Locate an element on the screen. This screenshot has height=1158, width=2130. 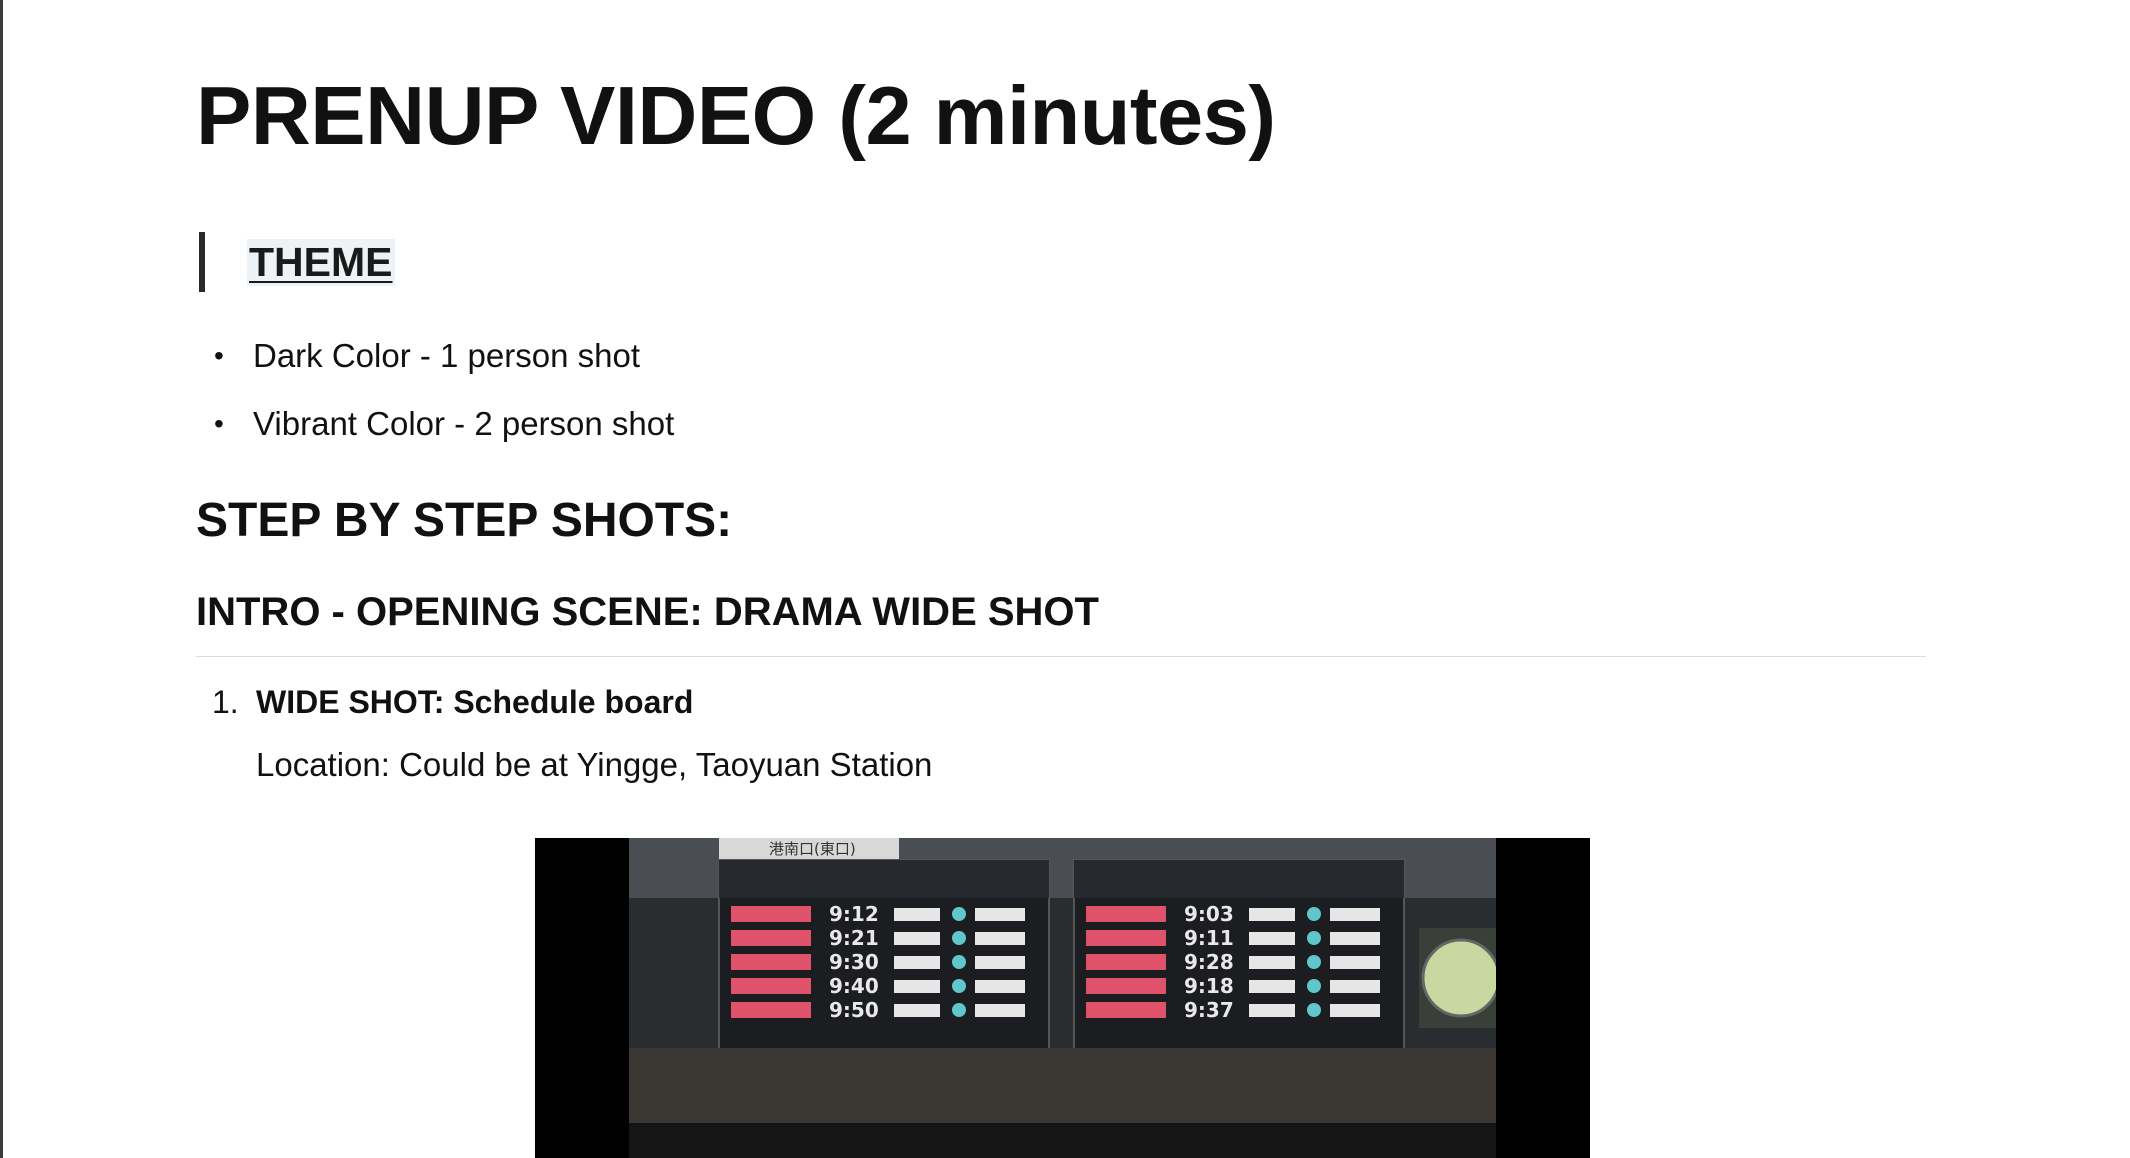
board-time: 9:18 is located at coordinates (1209, 986).